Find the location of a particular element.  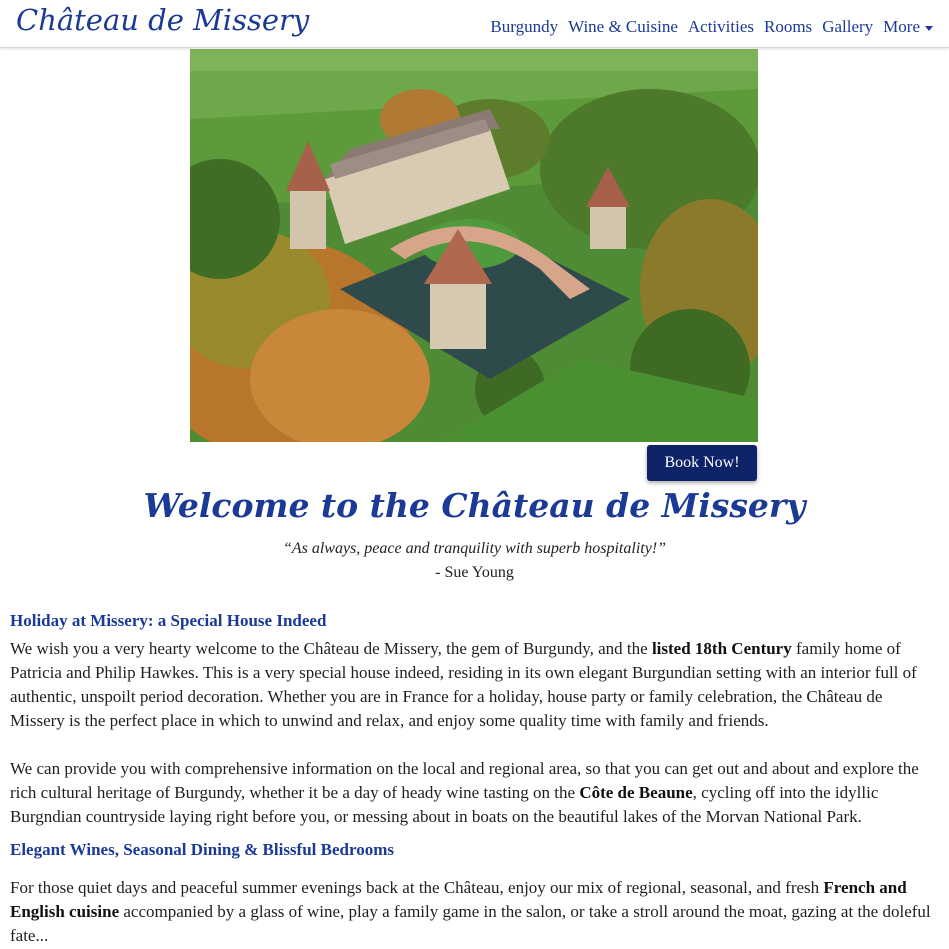

nav-gallery: Gallery is located at coordinates (847, 27).